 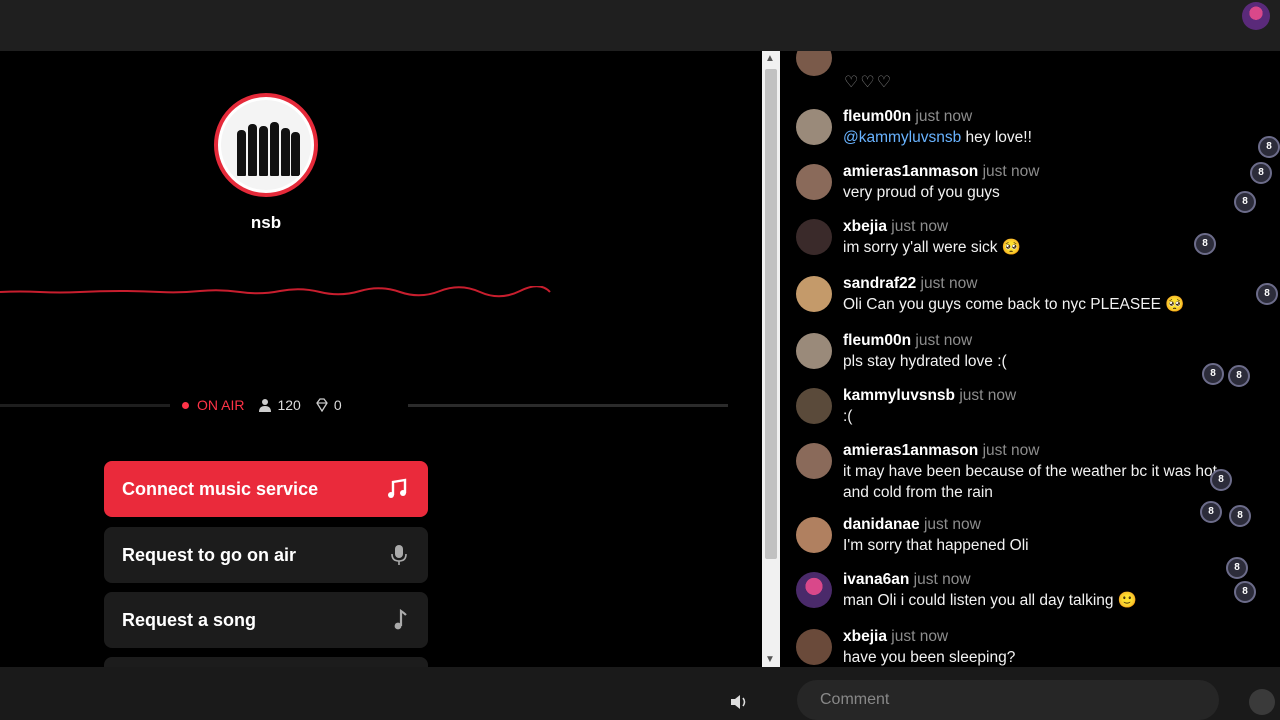 I want to click on chat-scrollbar: ▲ ▼, so click(x=771, y=359).